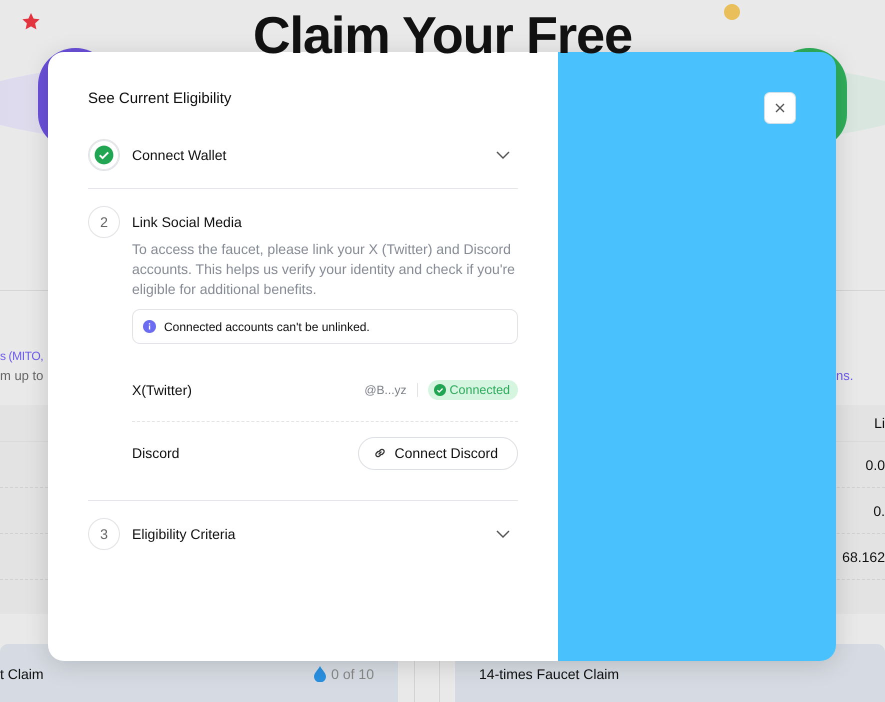 The height and width of the screenshot is (702, 885). What do you see at coordinates (732, 12) in the screenshot?
I see `confetti-dot` at bounding box center [732, 12].